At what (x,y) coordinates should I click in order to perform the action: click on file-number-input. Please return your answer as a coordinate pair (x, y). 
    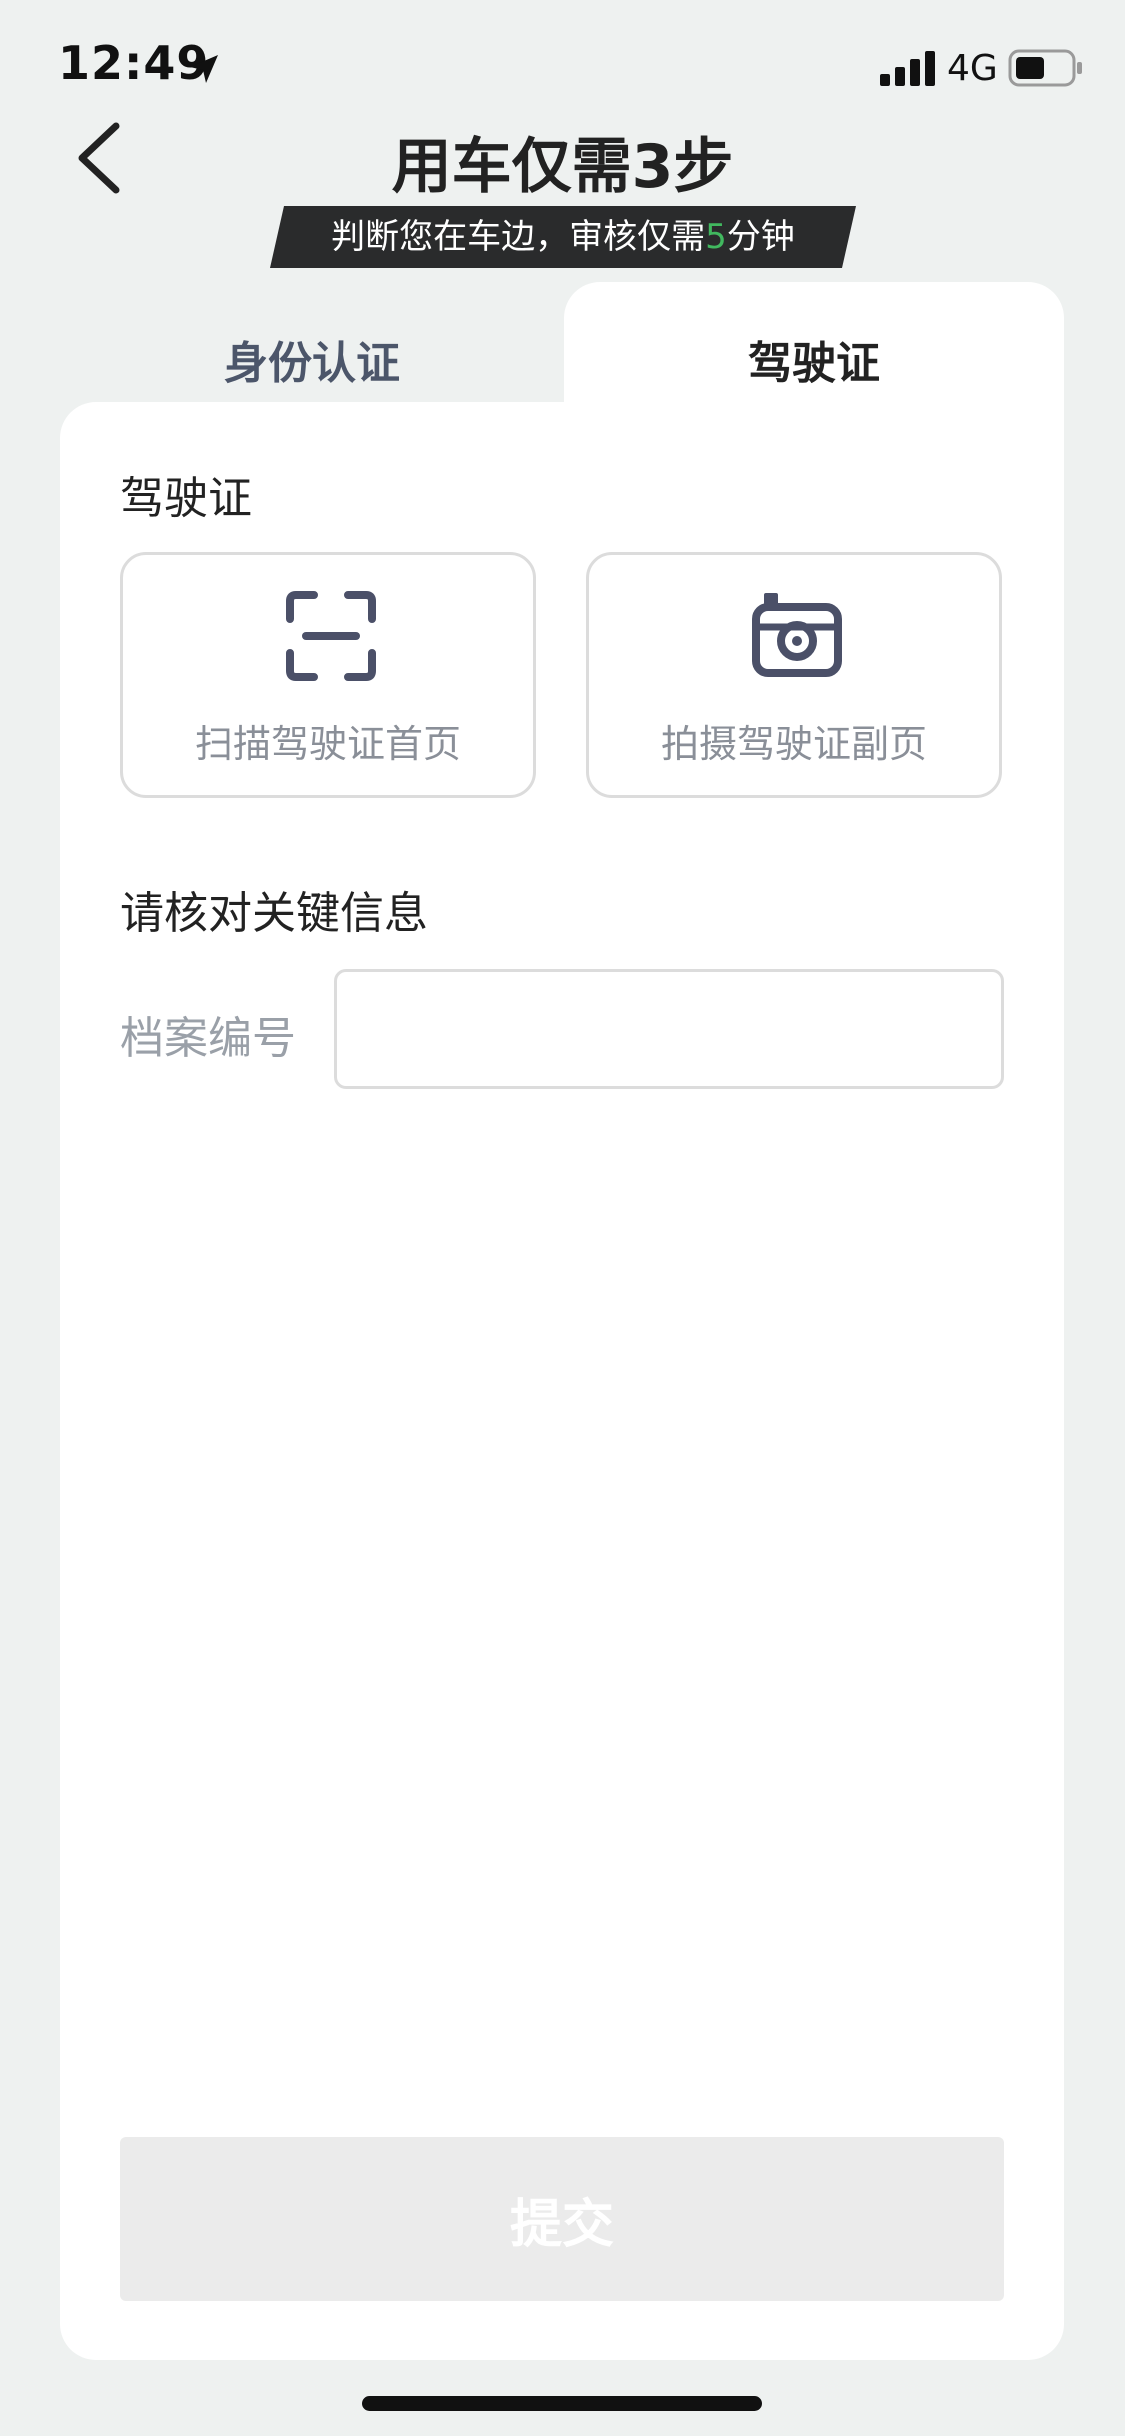
    Looking at the image, I should click on (669, 1029).